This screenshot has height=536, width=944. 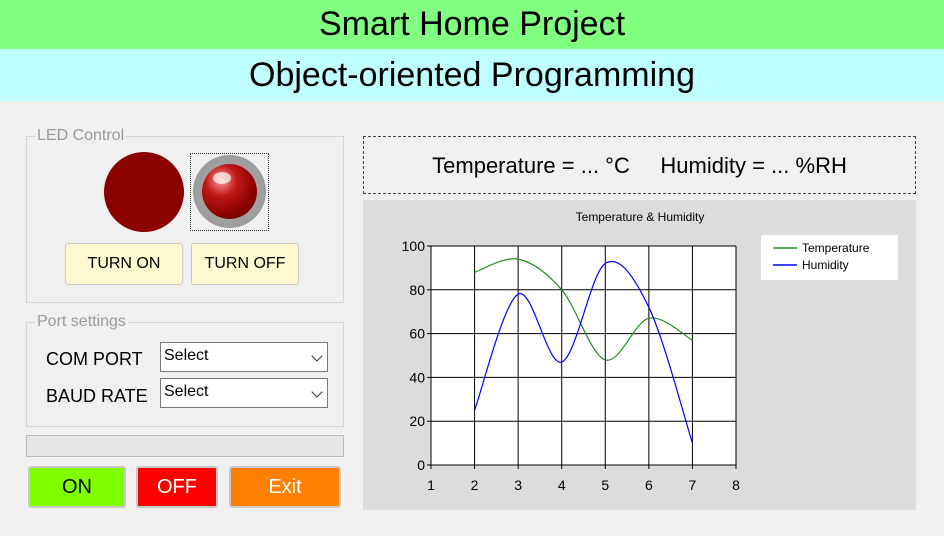 I want to click on led-control-title: LED Control, so click(x=81, y=136).